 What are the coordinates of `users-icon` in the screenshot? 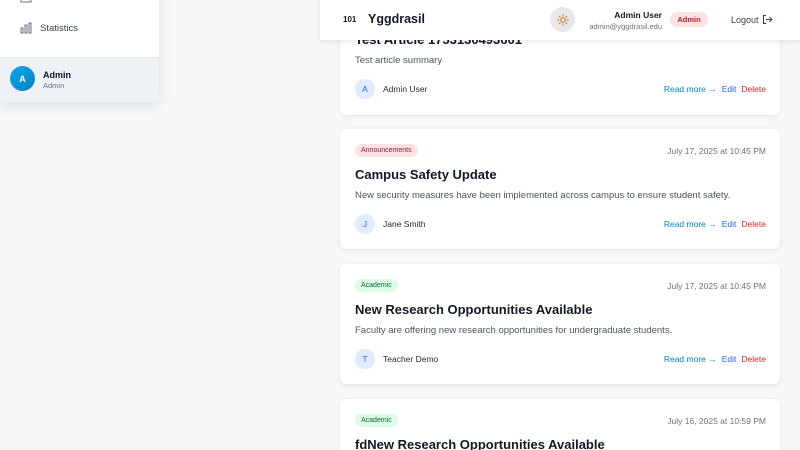 It's located at (26, 1).